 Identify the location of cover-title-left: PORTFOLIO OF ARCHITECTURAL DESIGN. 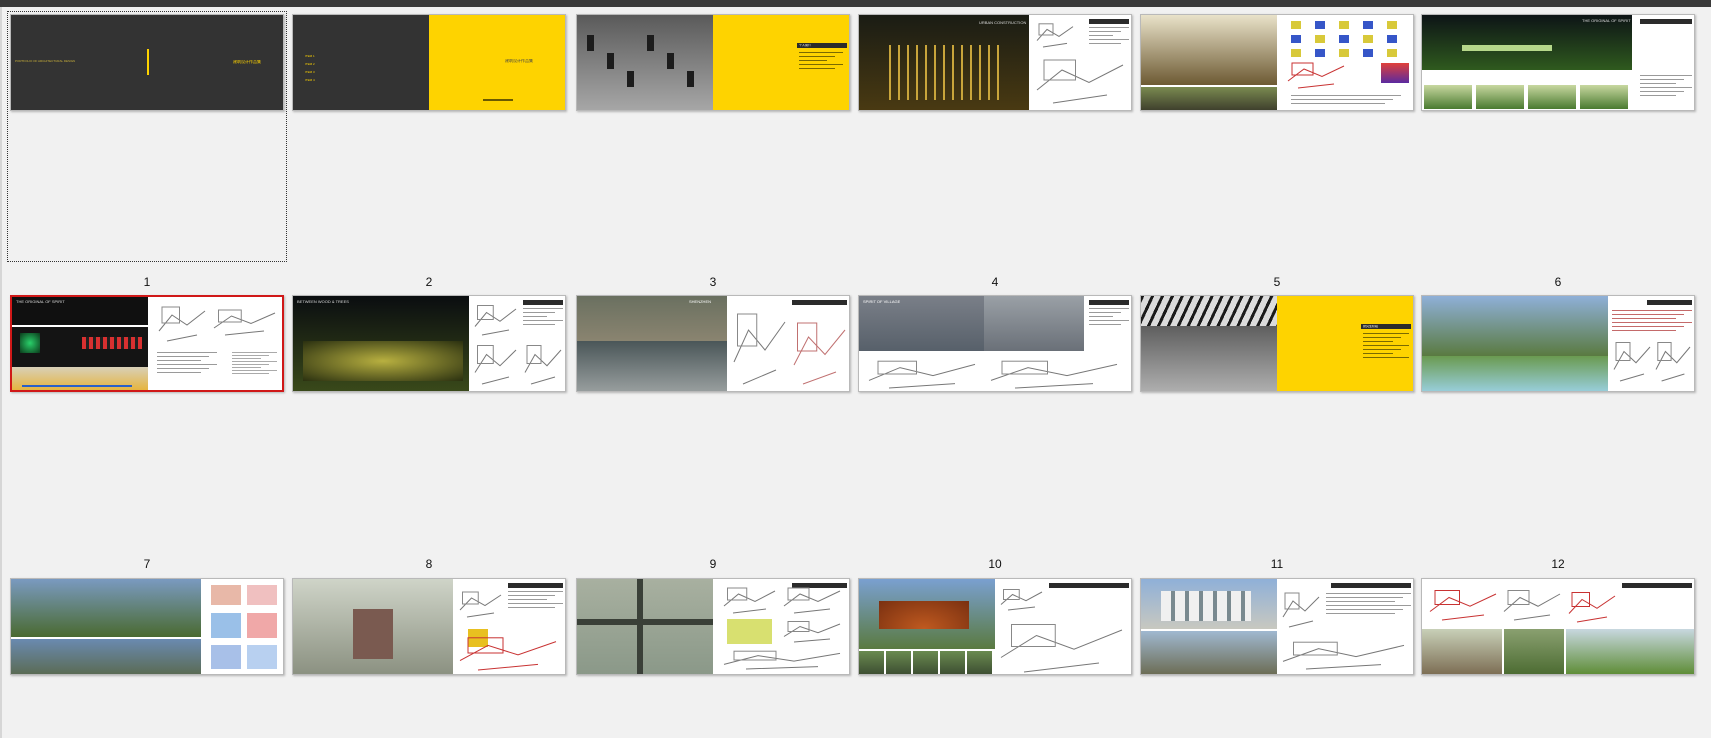
(45, 61).